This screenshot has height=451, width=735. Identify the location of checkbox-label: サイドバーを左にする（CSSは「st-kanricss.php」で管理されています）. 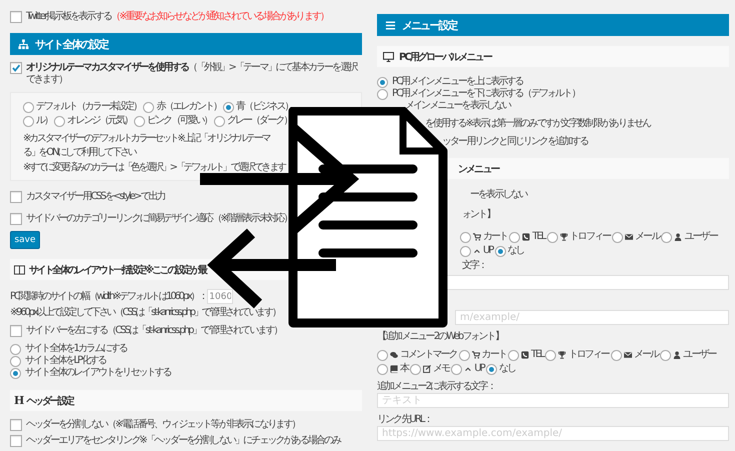
(154, 331).